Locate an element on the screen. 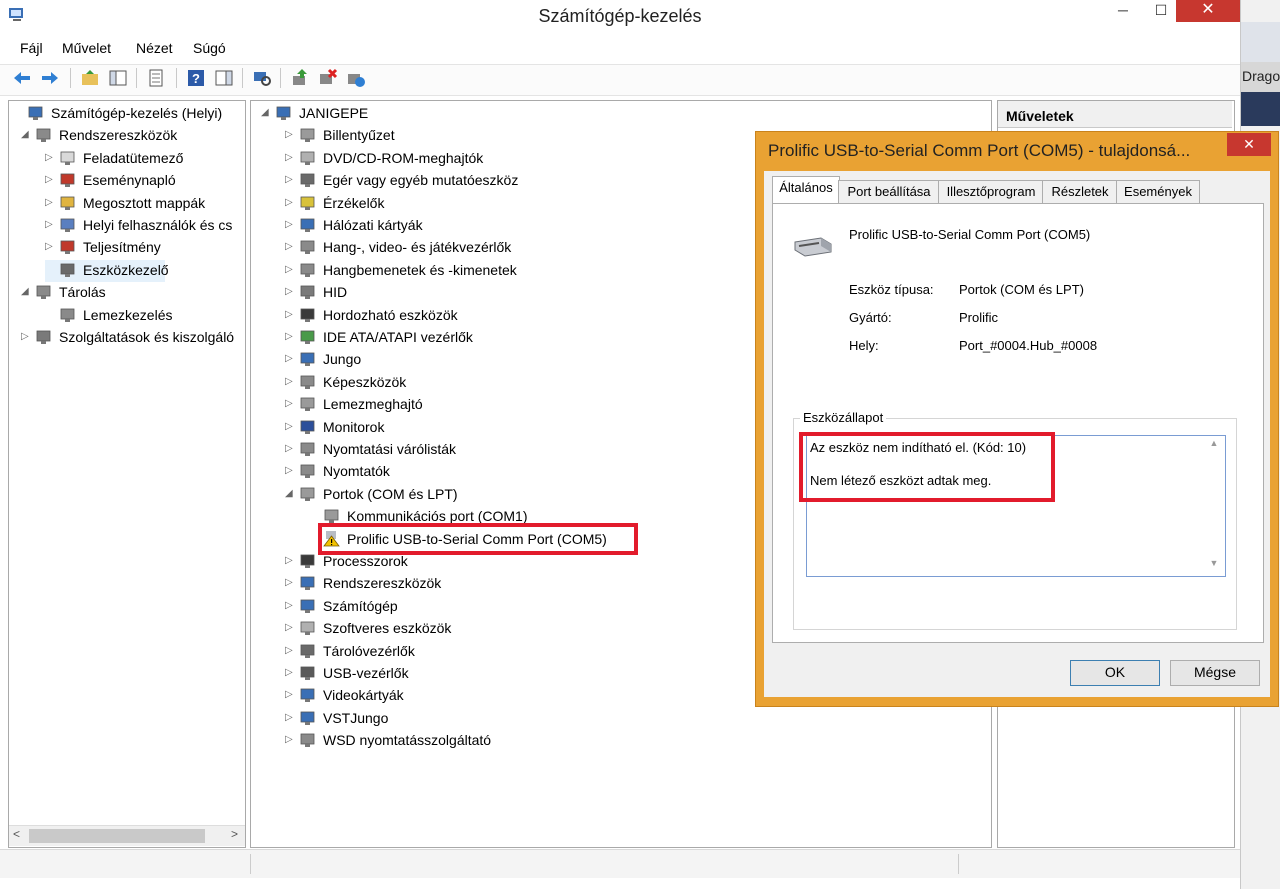  cancel-button: Mégse is located at coordinates (1215, 673).